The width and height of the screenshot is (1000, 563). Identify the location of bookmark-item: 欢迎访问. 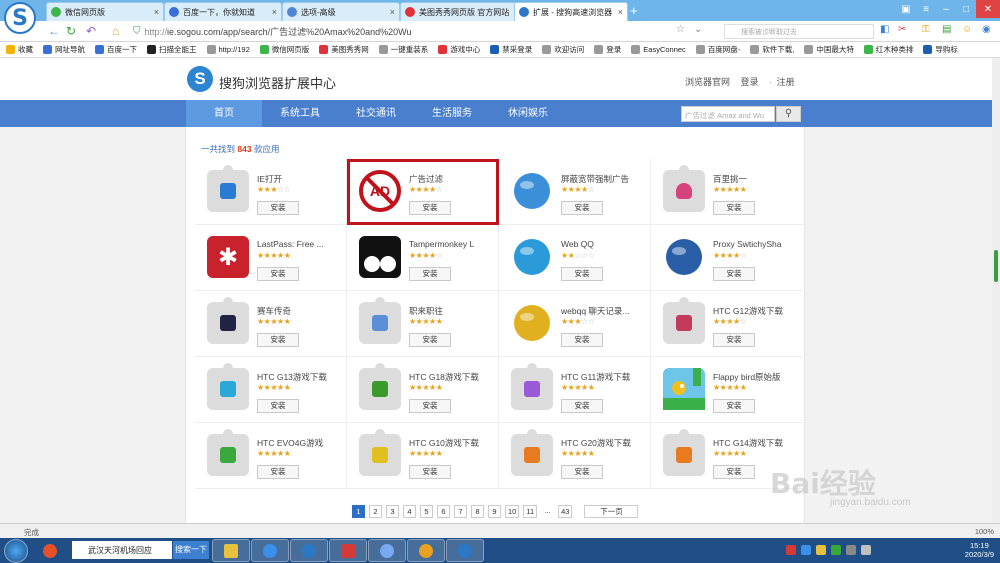
(563, 49).